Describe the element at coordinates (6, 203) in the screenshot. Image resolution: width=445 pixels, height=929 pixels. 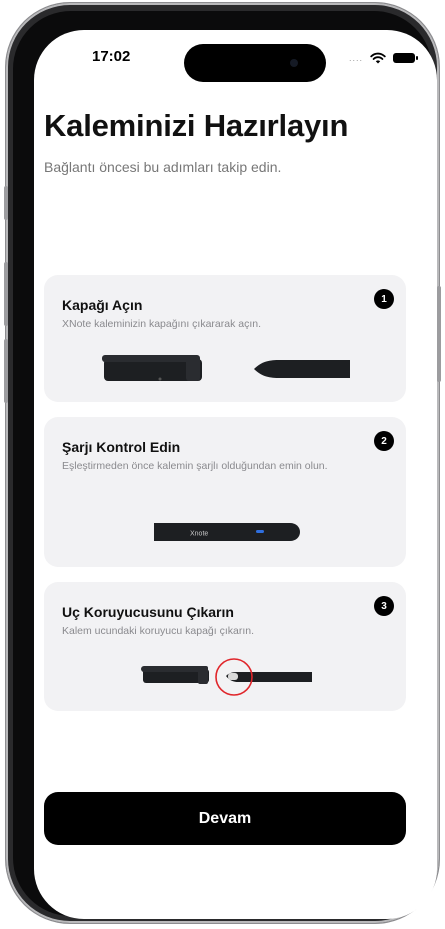
I see `action-button` at that location.